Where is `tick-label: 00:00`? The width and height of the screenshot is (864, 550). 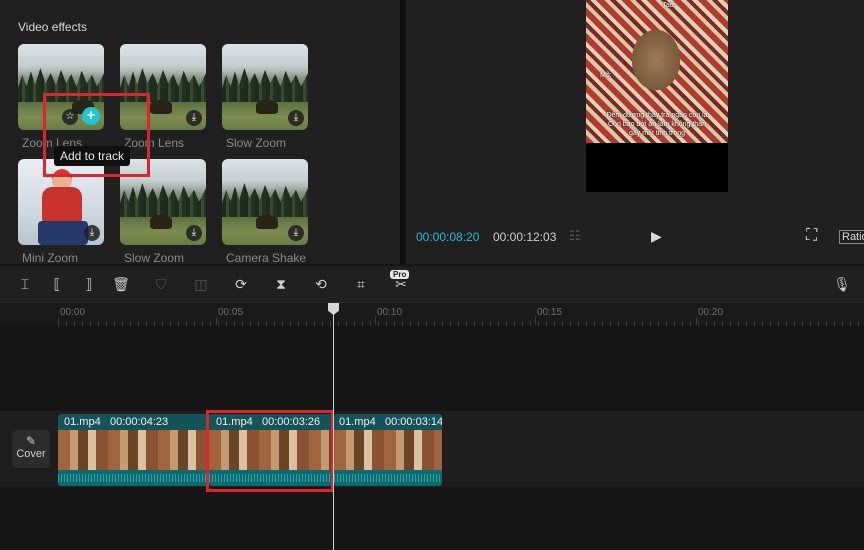 tick-label: 00:00 is located at coordinates (73, 312).